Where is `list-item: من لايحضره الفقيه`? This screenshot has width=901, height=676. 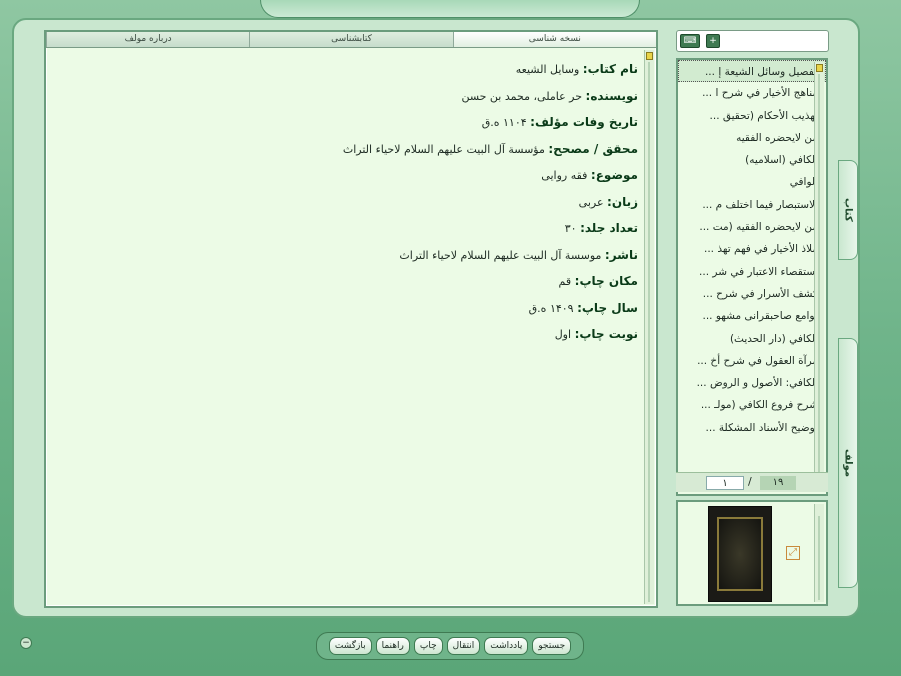 list-item: من لايحضره الفقيه is located at coordinates (752, 138).